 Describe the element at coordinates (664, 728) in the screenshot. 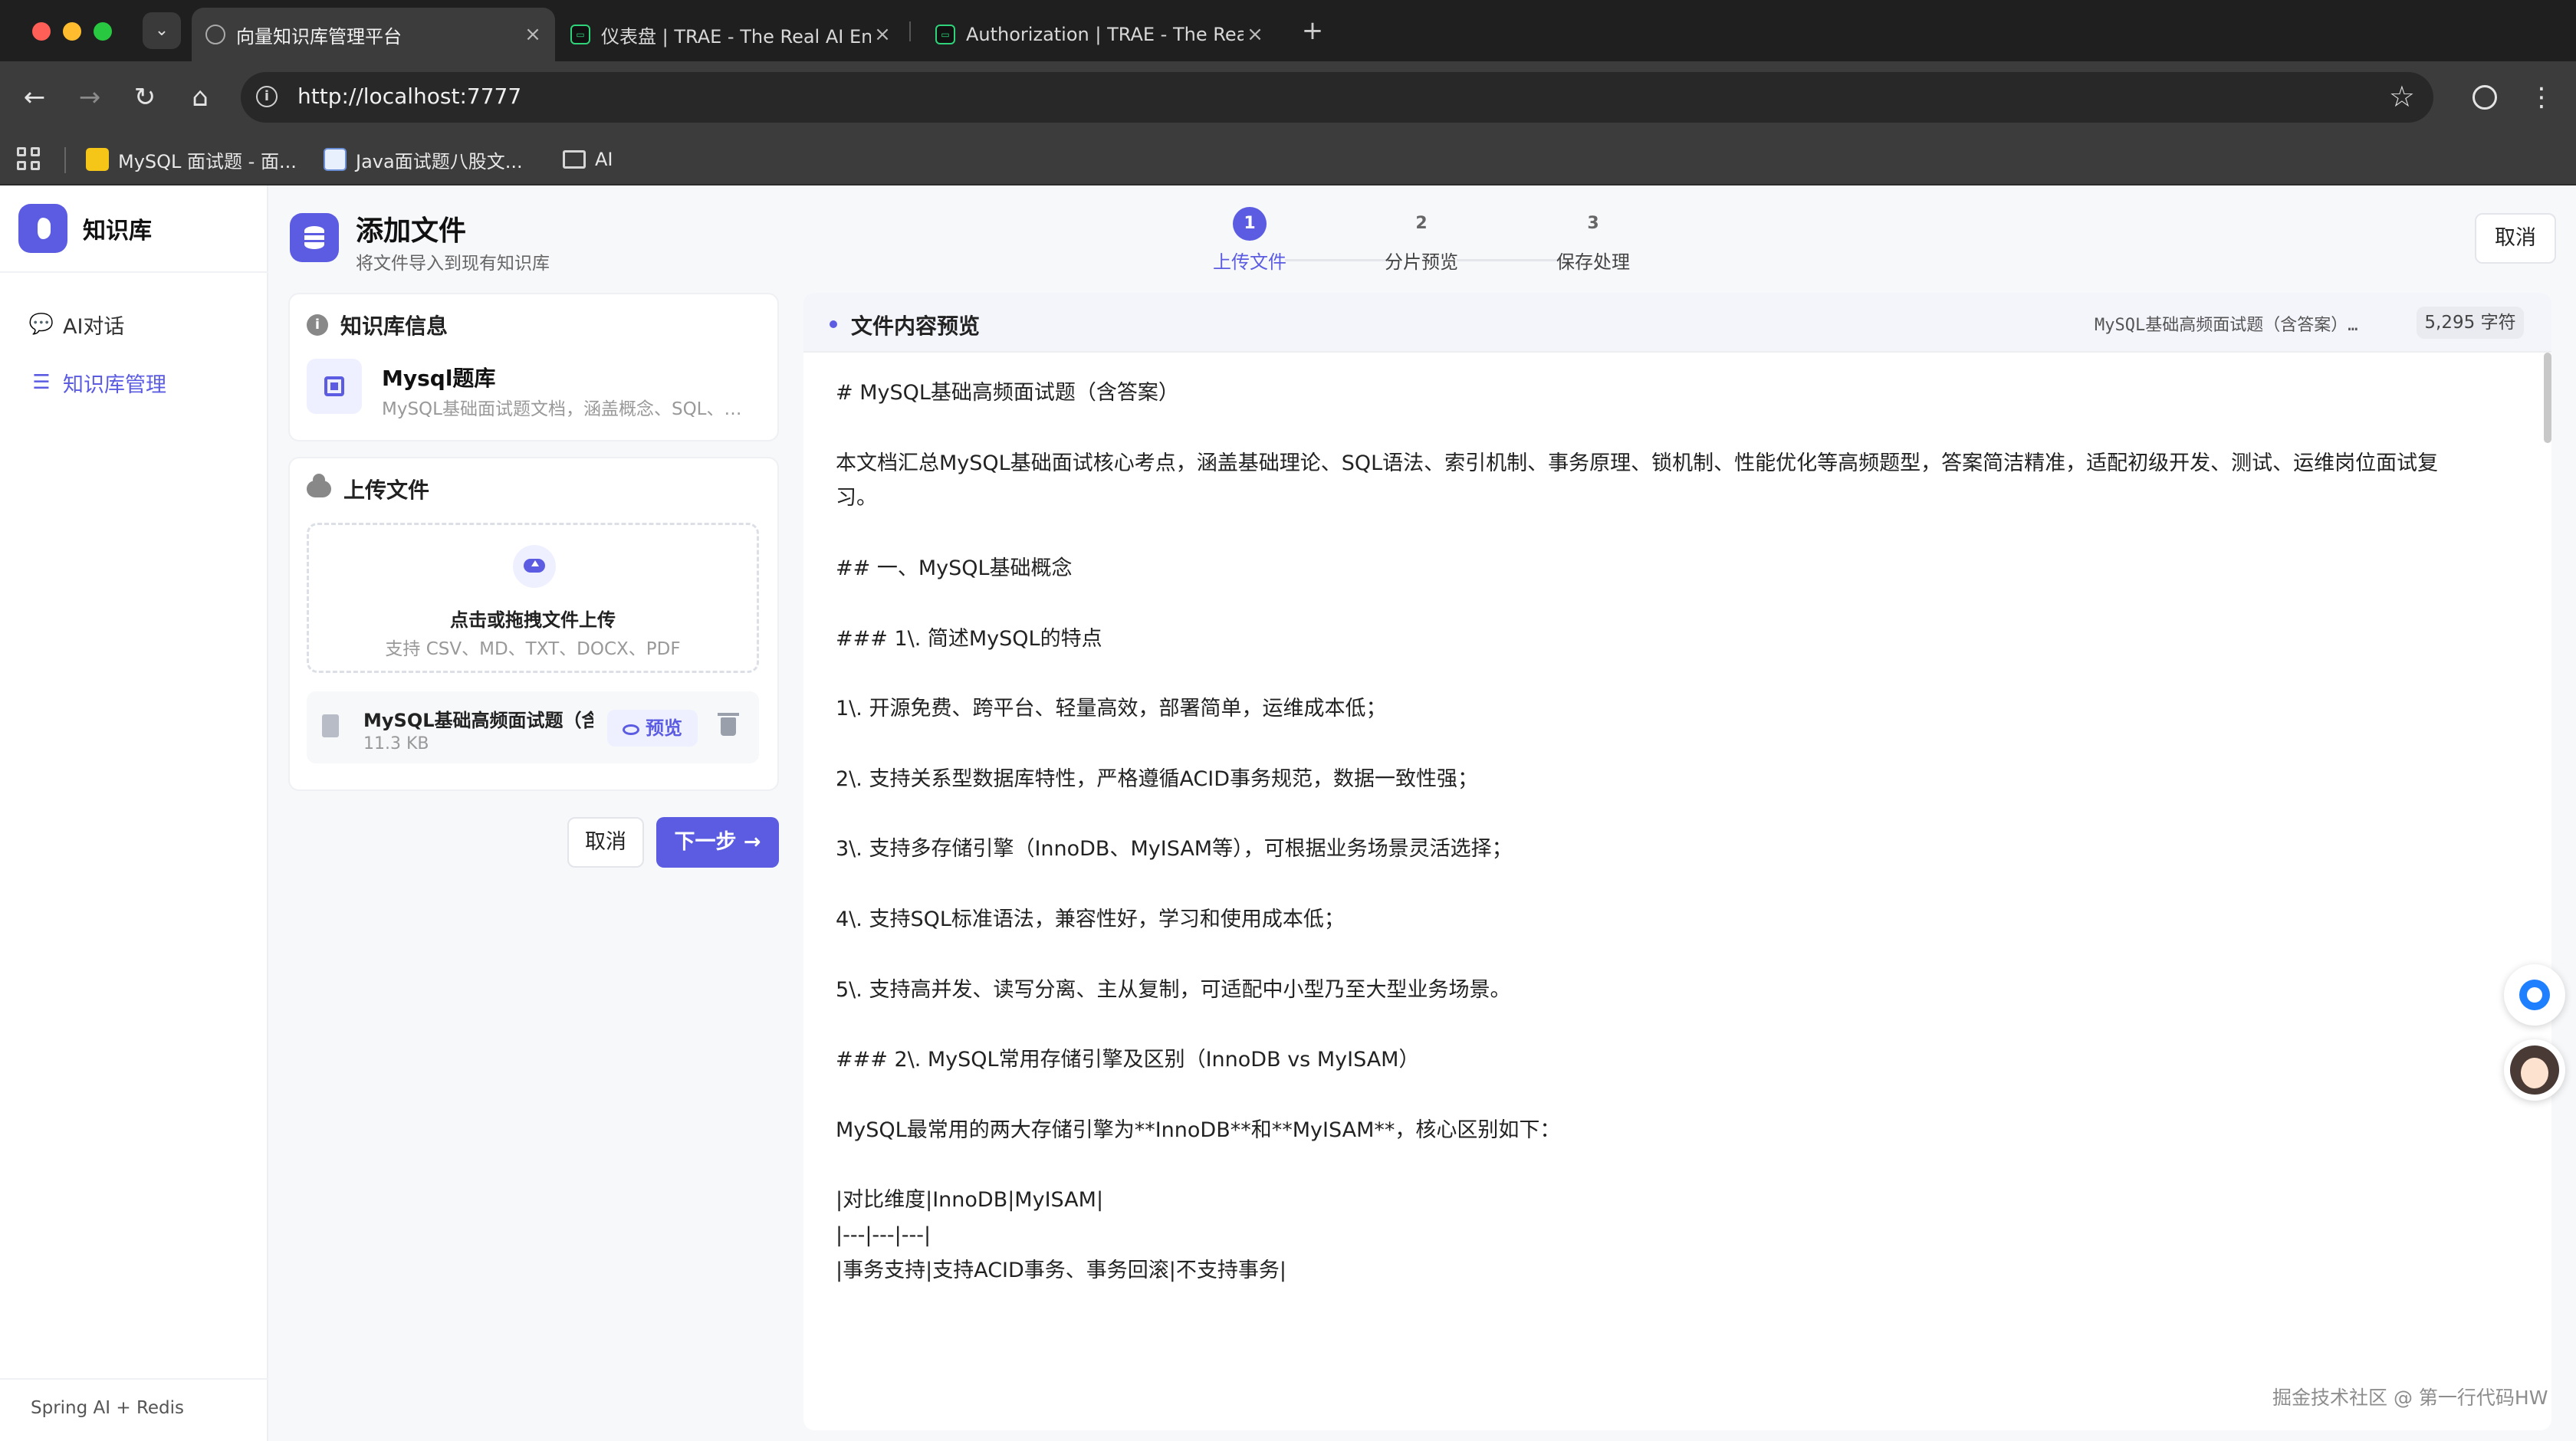

I see `preview-label: 预览` at that location.